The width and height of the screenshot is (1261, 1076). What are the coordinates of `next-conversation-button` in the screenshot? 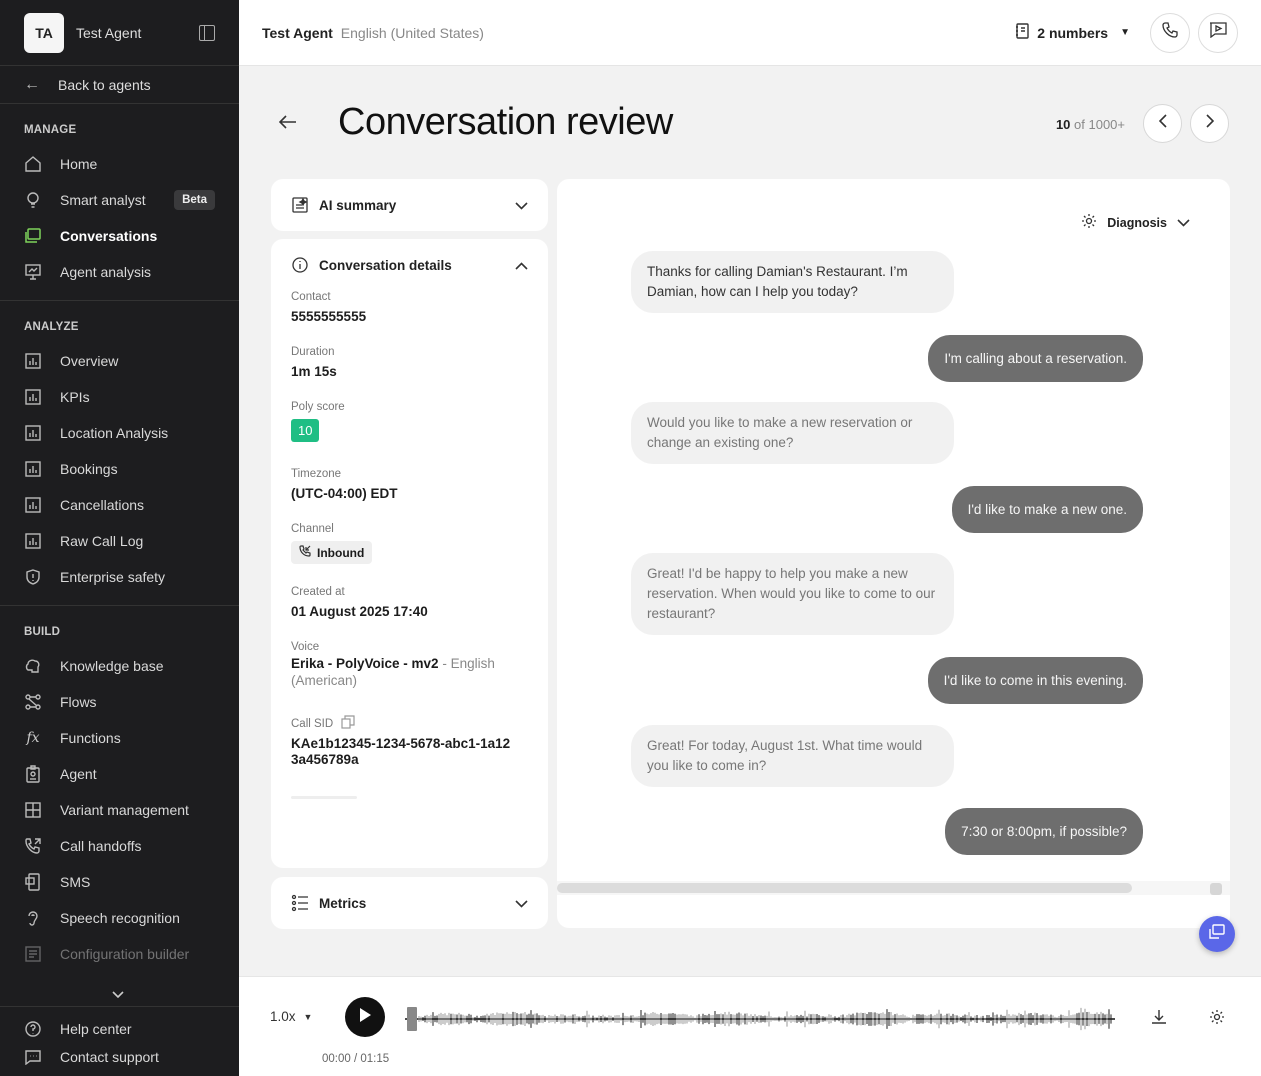 It's located at (1209, 123).